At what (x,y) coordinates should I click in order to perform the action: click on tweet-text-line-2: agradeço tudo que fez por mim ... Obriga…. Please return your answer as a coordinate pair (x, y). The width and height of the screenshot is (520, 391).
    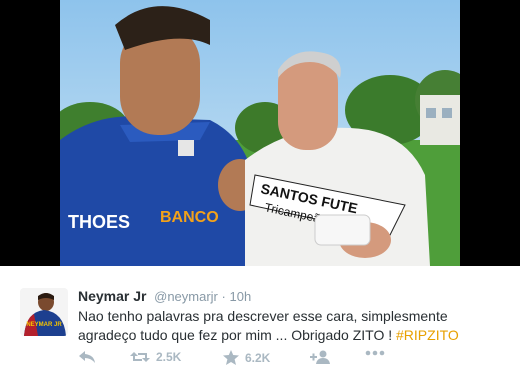
    Looking at the image, I should click on (237, 335).